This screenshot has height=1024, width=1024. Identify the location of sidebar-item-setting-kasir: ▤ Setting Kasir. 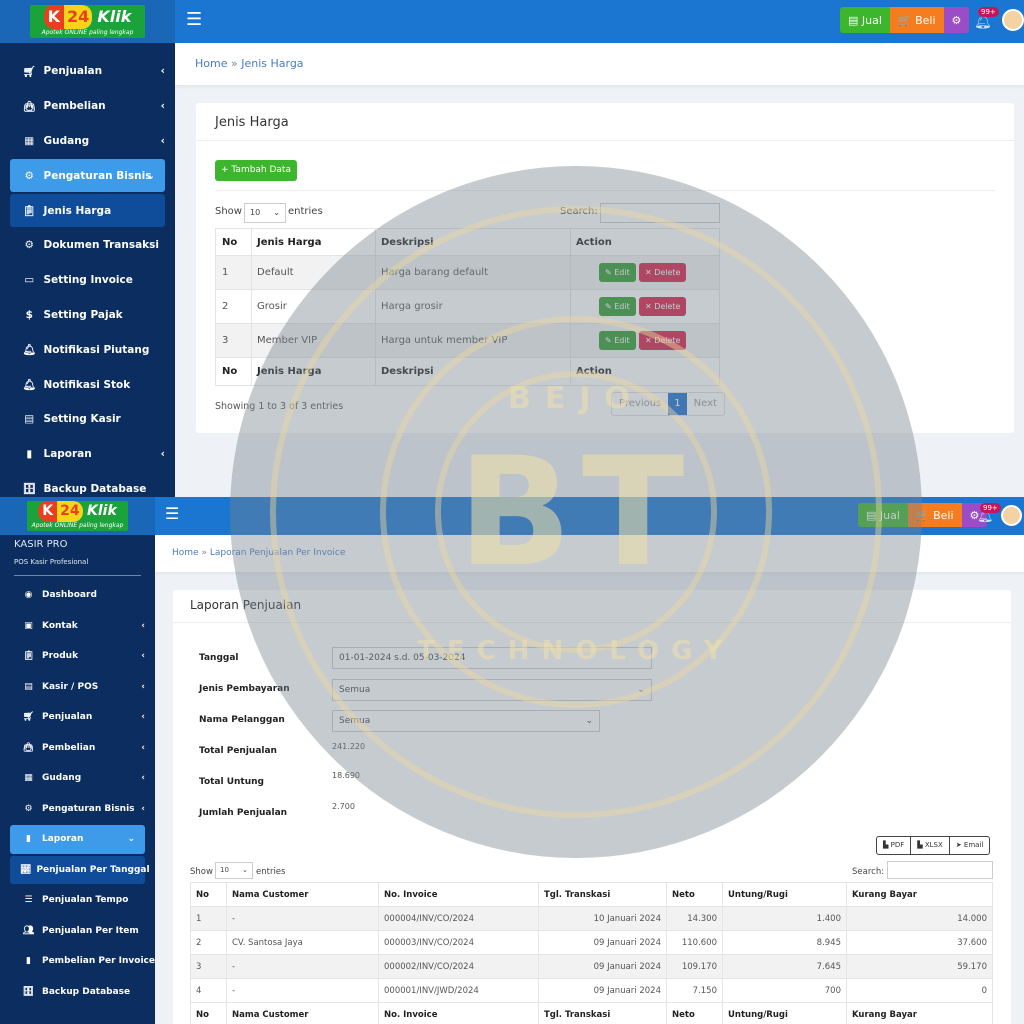
(87, 419).